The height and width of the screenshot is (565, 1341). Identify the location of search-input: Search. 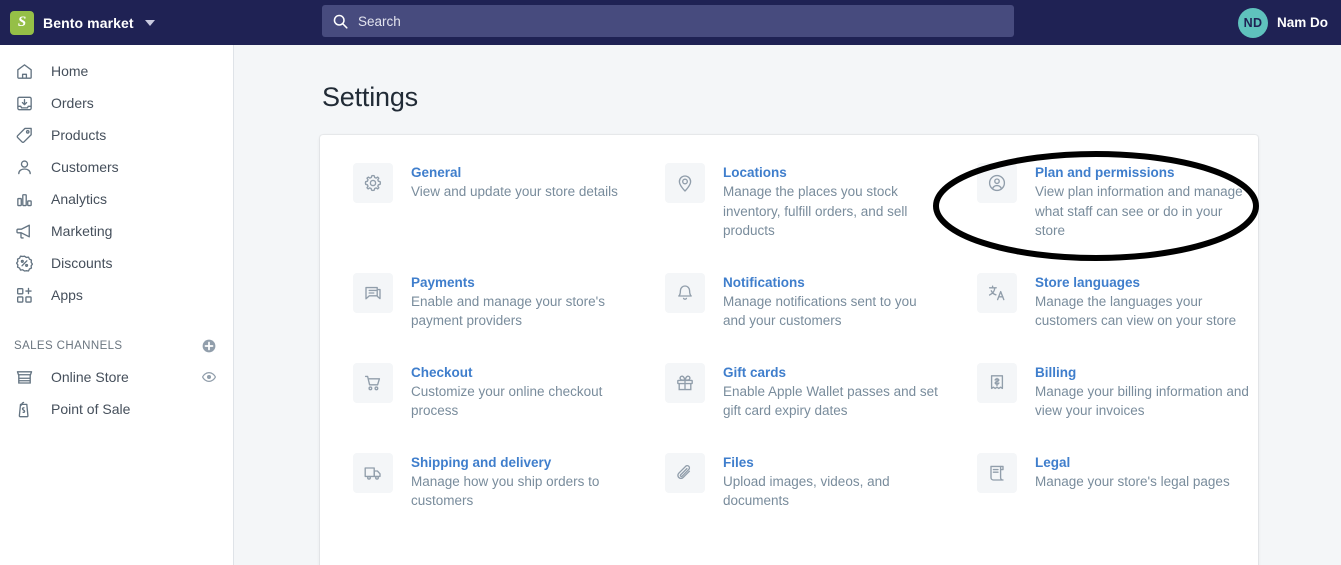
(379, 21).